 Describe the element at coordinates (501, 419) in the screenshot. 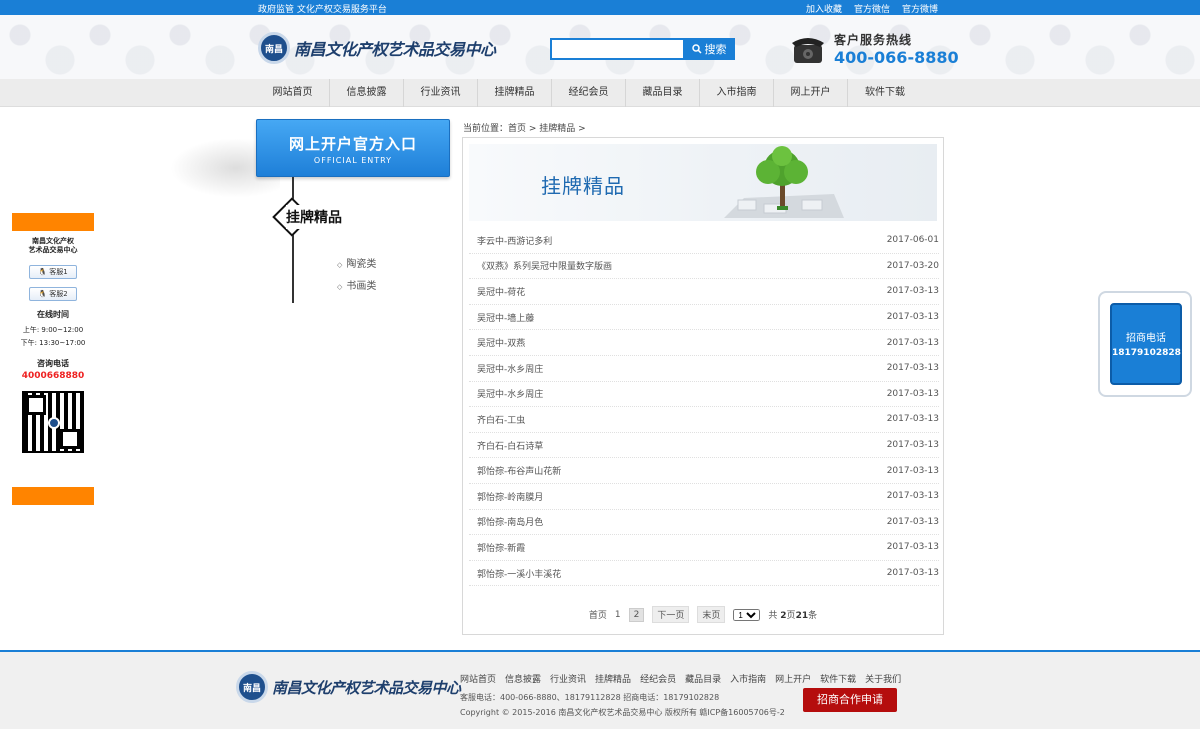

I see `list-item-title: 齐白石-工虫` at that location.